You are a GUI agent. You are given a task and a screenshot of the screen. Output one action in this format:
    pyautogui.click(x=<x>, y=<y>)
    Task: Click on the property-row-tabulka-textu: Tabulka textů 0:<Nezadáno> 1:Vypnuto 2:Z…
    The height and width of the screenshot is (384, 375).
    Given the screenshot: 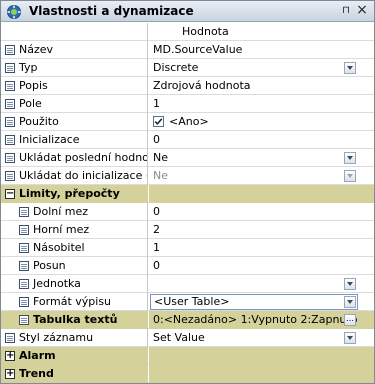 What is the action you would take?
    pyautogui.click(x=187, y=320)
    